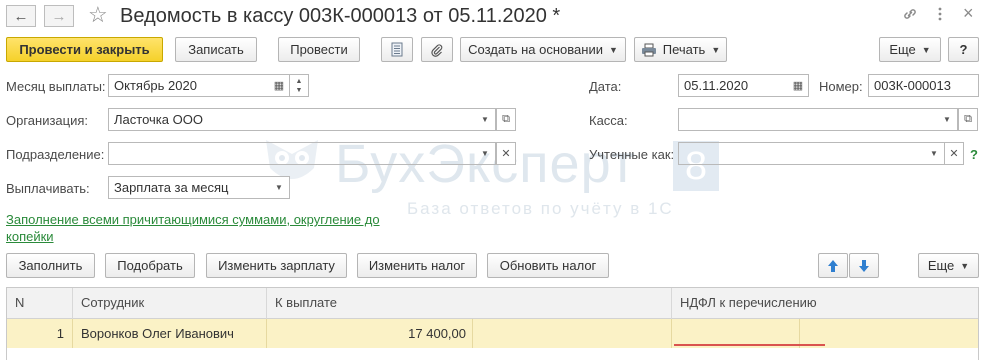  I want to click on month-label: Месяц выплаты:, so click(56, 86).